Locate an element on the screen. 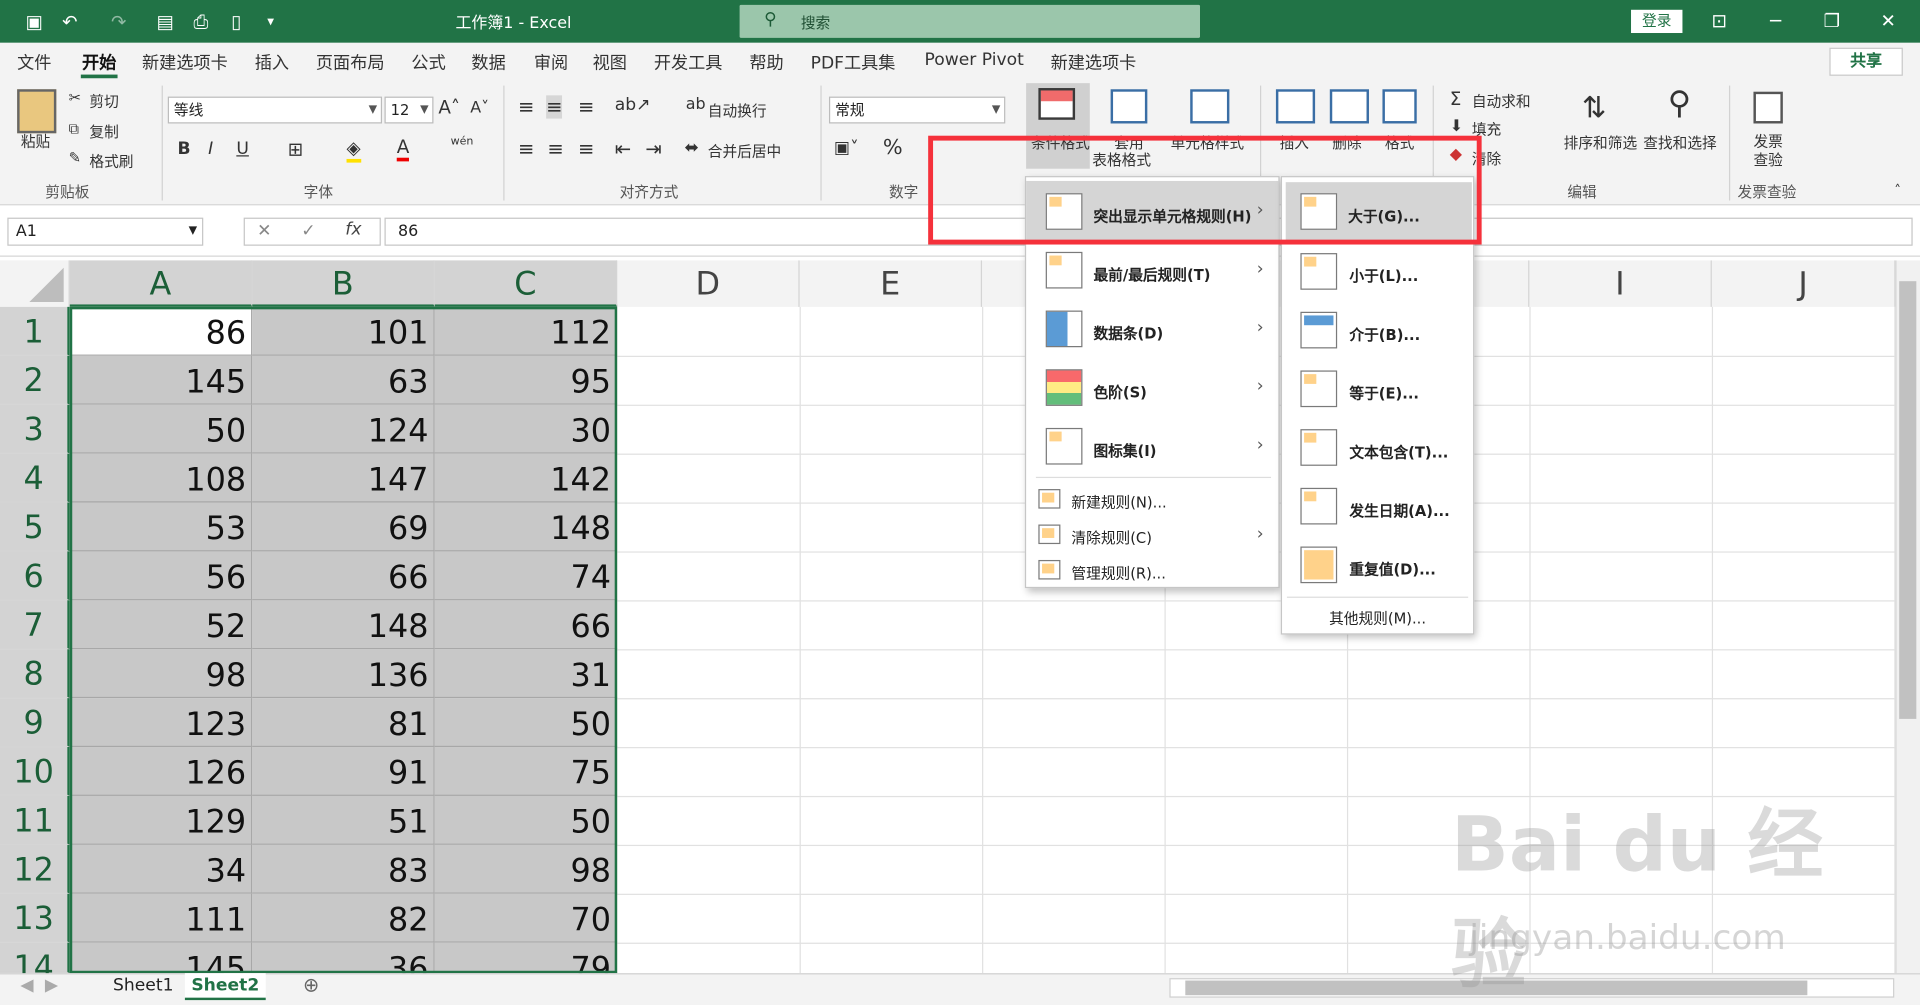 The image size is (1920, 1005). file-icon: ▯ is located at coordinates (236, 22).